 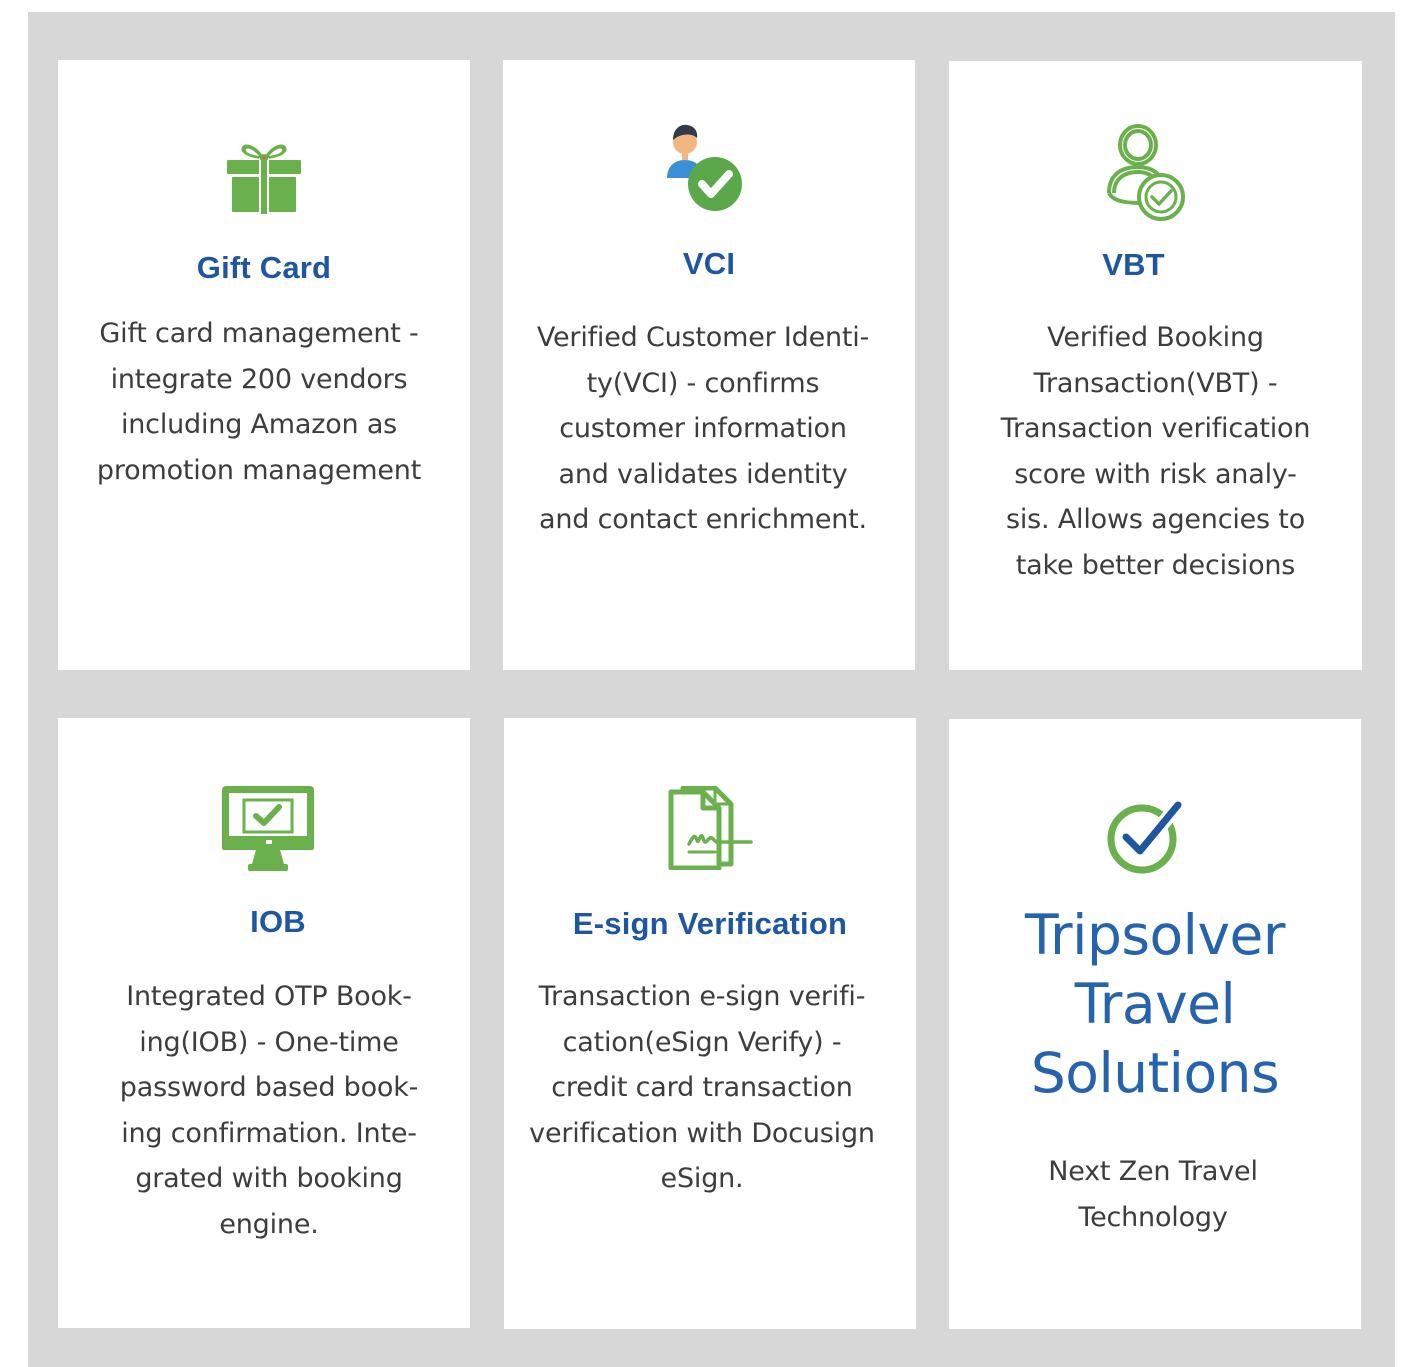 What do you see at coordinates (264, 267) in the screenshot?
I see `card-title: Gift Card` at bounding box center [264, 267].